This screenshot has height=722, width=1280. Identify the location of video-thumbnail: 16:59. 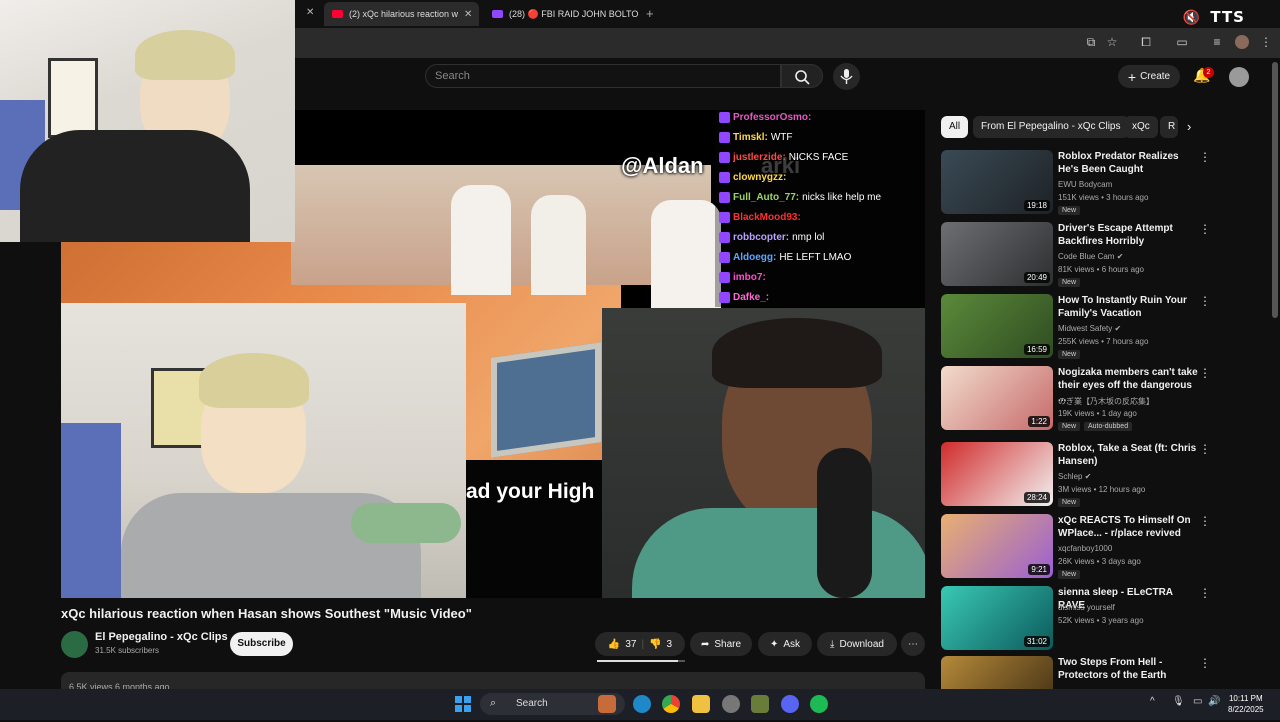
(997, 326).